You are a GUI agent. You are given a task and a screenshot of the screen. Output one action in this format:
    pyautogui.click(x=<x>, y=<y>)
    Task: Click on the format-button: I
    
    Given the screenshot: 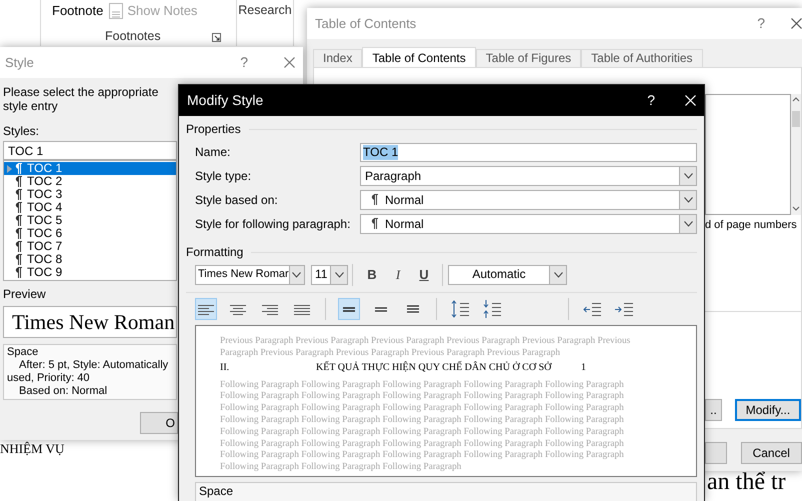 What is the action you would take?
    pyautogui.click(x=398, y=274)
    